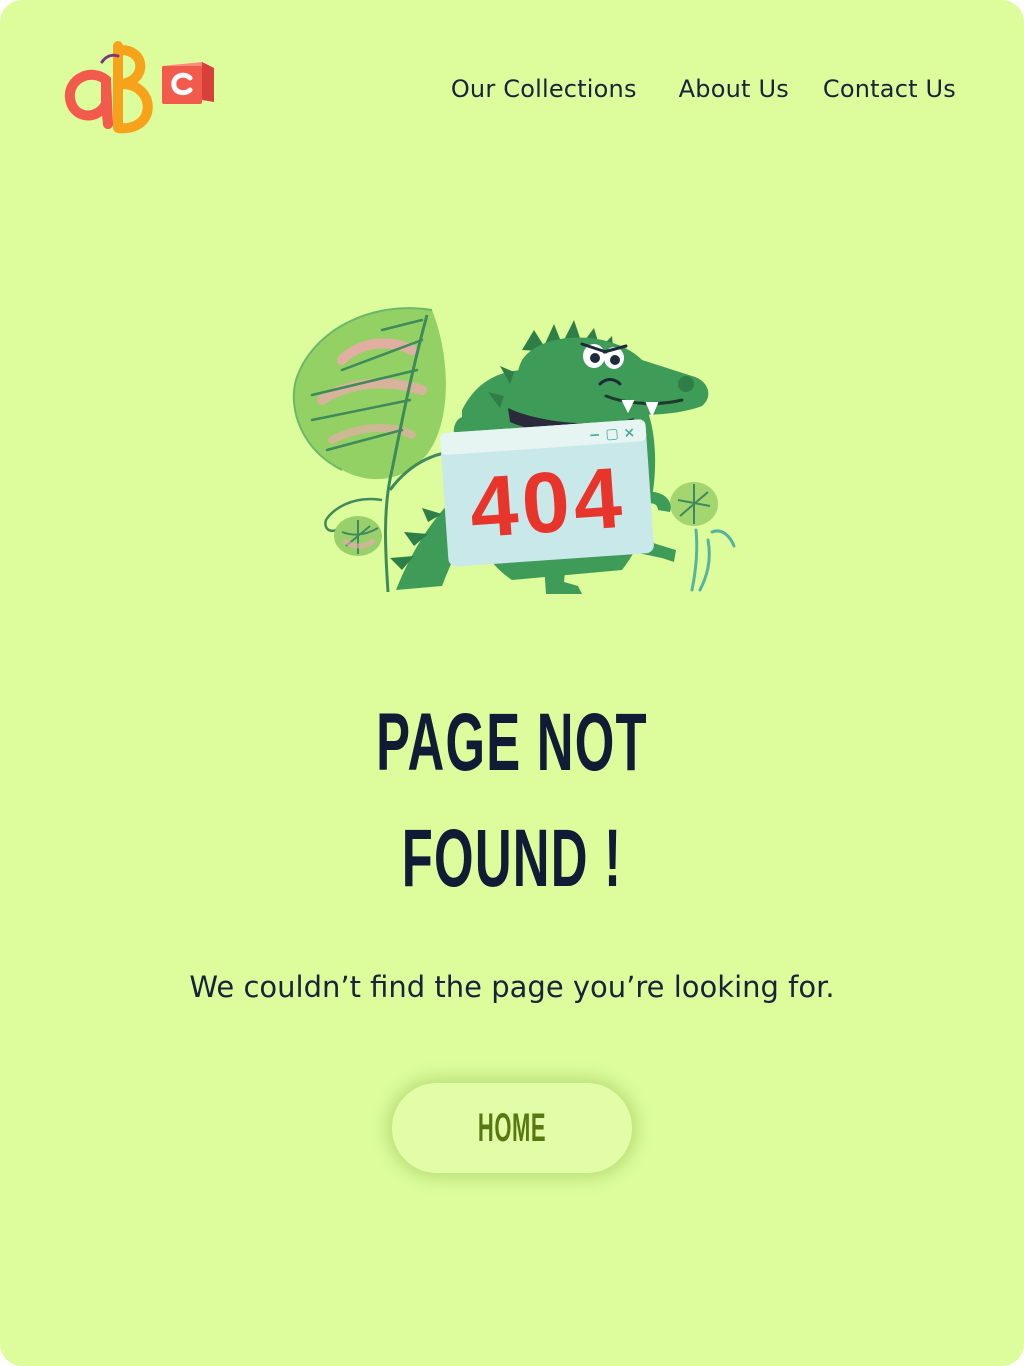 The height and width of the screenshot is (1366, 1024). I want to click on nav-contact-us: Contact Us, so click(889, 89).